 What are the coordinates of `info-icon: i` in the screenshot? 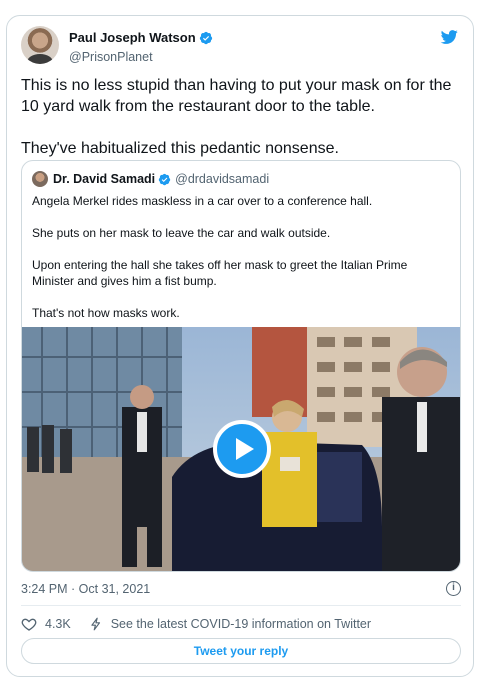 It's located at (453, 588).